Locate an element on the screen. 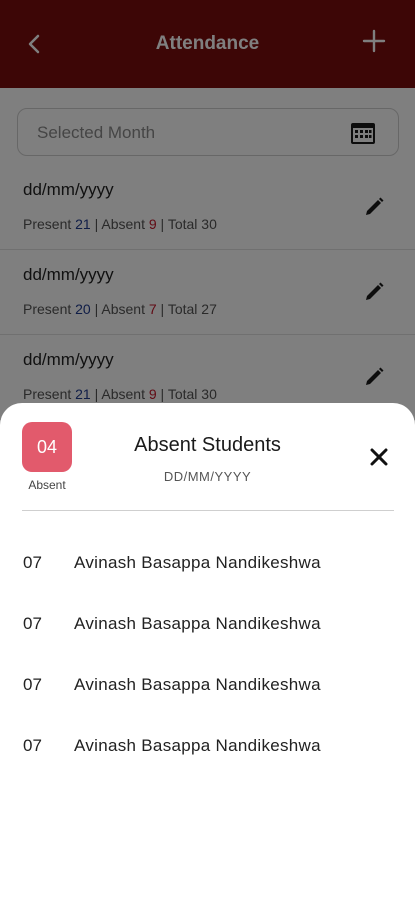  sheet-divider is located at coordinates (208, 510).